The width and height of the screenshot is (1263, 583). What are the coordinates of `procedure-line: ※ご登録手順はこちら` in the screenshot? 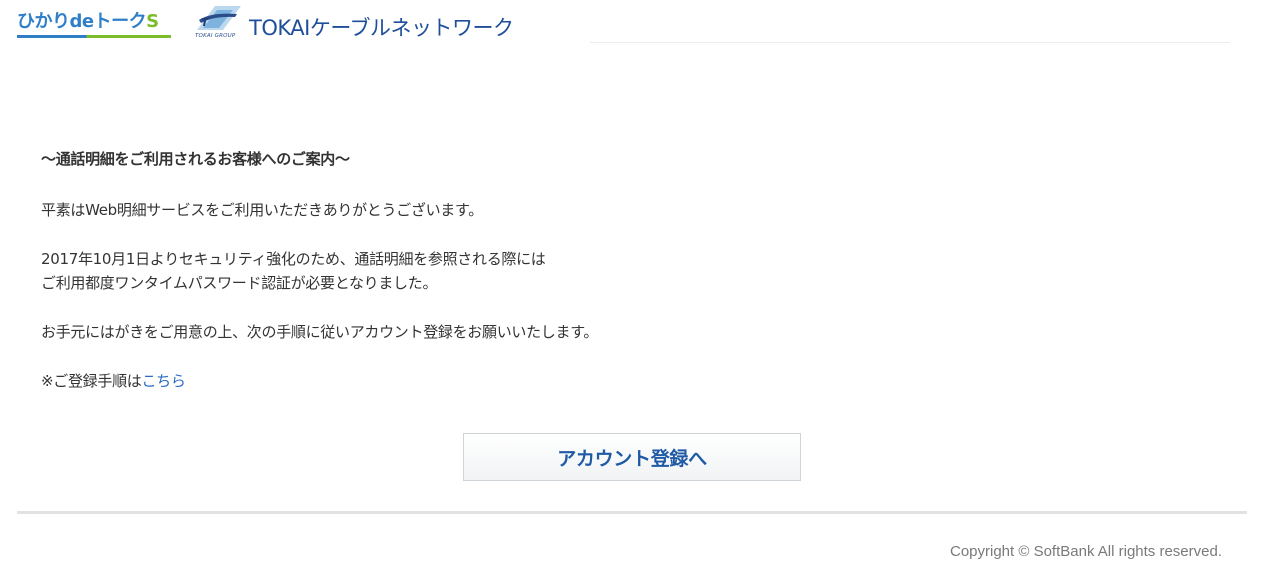 It's located at (491, 381).